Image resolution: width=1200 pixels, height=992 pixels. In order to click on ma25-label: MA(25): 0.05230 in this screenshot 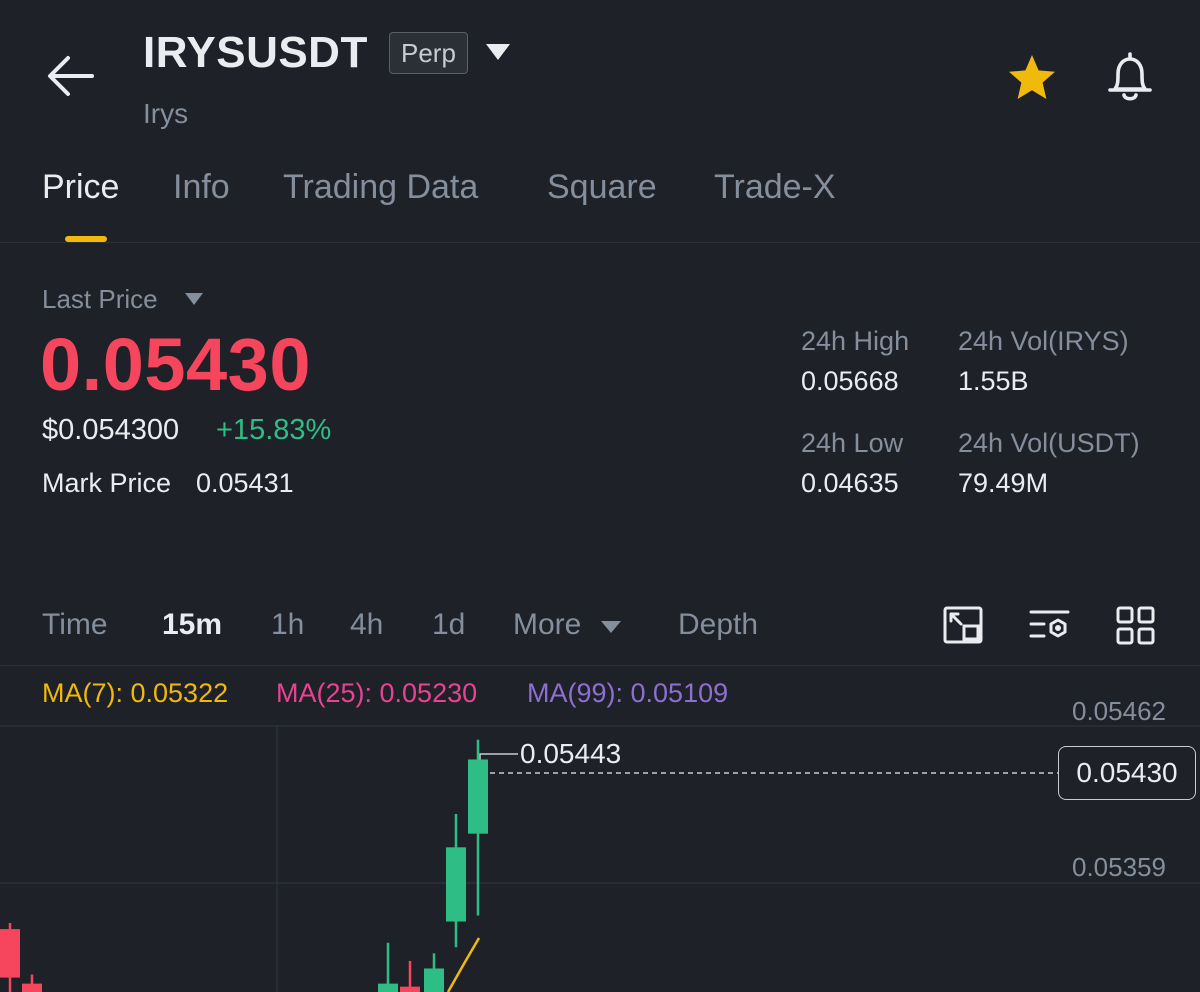, I will do `click(377, 693)`.